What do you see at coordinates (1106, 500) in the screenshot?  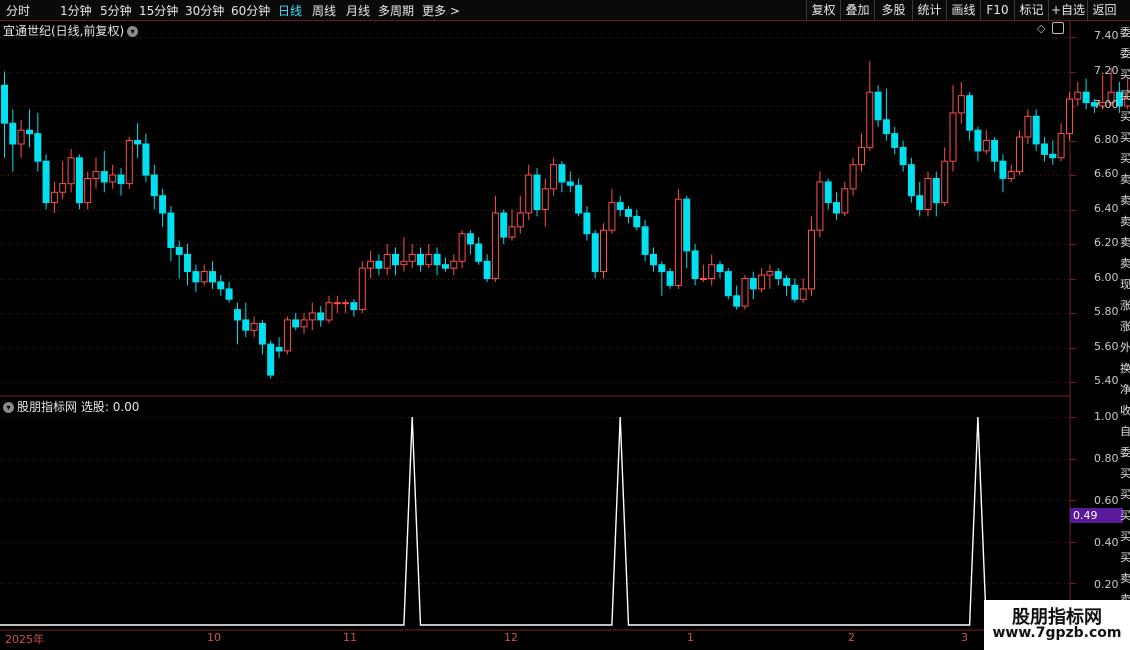 I see `indicator-tick: 0.60` at bounding box center [1106, 500].